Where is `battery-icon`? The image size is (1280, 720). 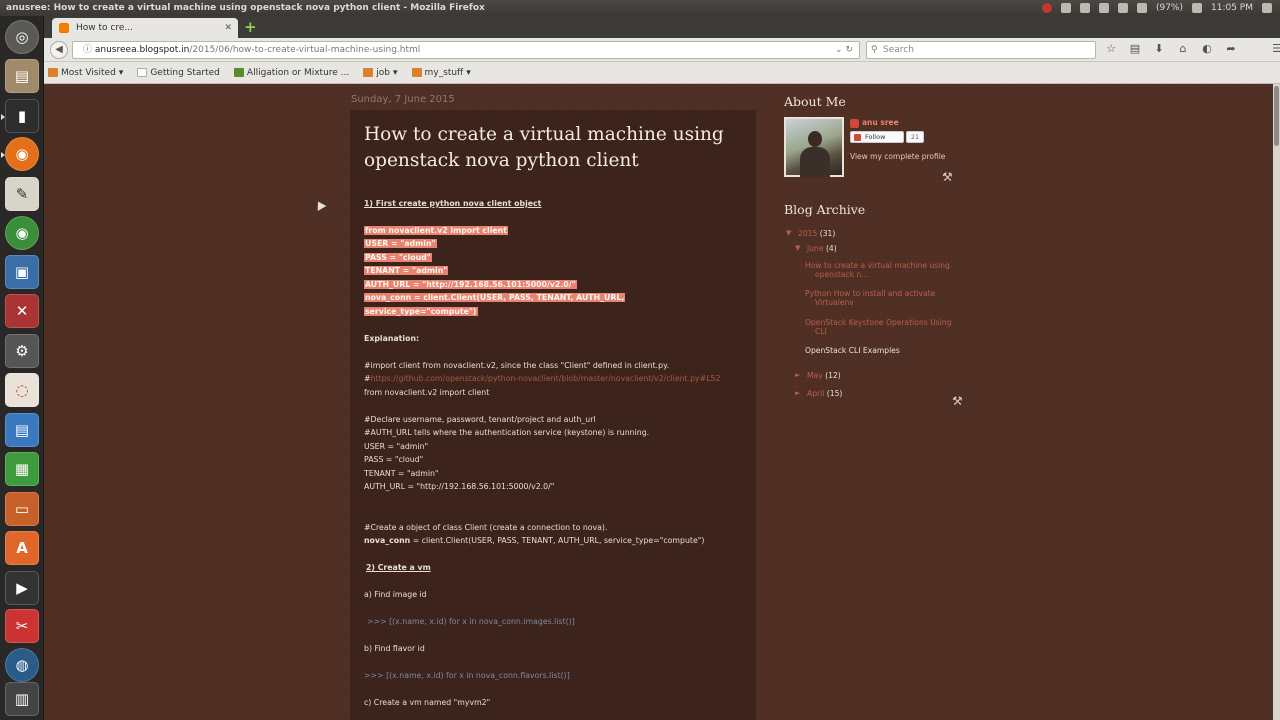 battery-icon is located at coordinates (1141, 8).